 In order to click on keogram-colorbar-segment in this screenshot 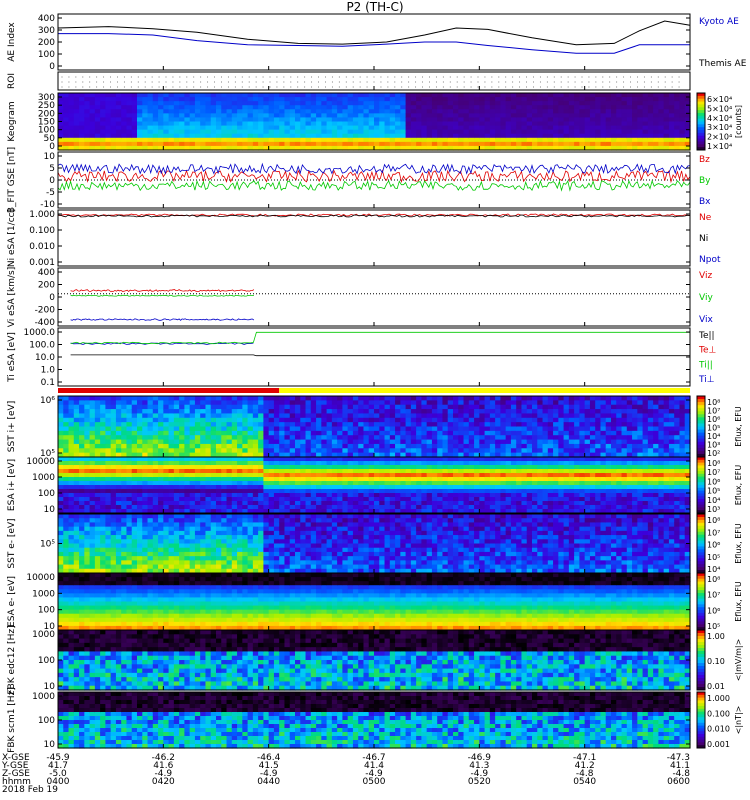, I will do `click(701, 114)`.